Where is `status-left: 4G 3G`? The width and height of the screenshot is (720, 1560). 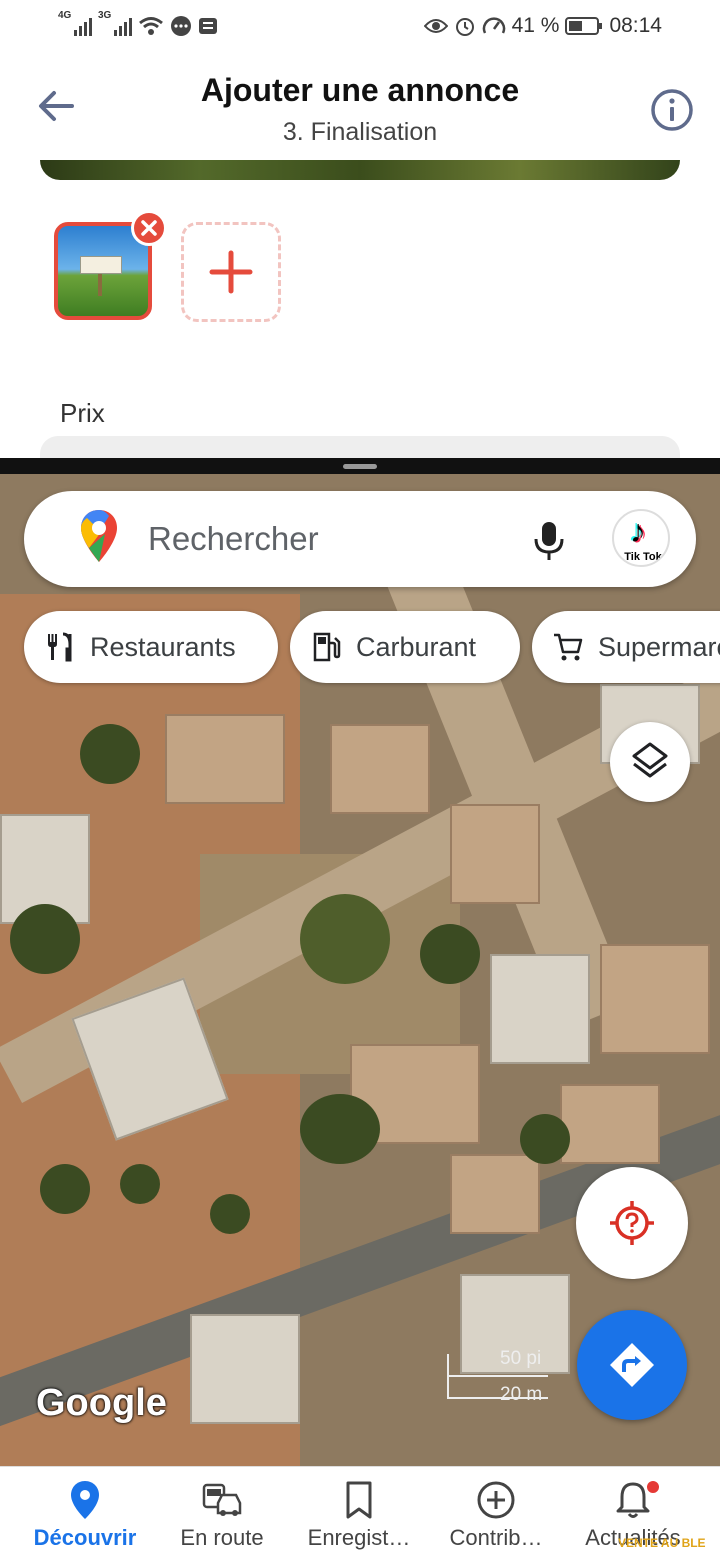 status-left: 4G 3G is located at coordinates (138, 24).